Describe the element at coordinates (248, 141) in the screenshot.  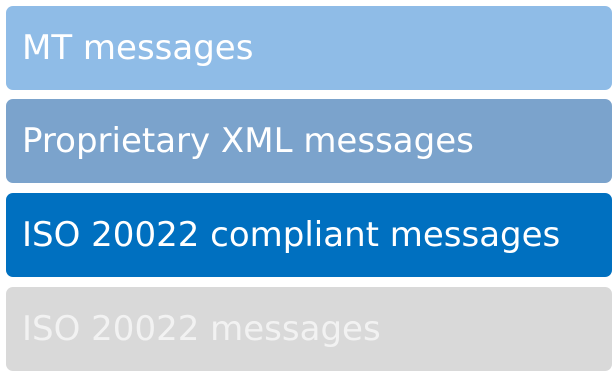
I see `layer-proprietary-xml-messages-label: Proprietary XML messages` at that location.